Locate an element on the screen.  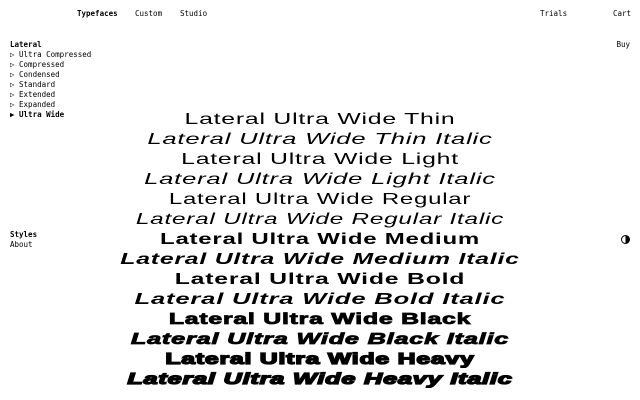
width-item-expanded: ▷ Expanded is located at coordinates (50, 105).